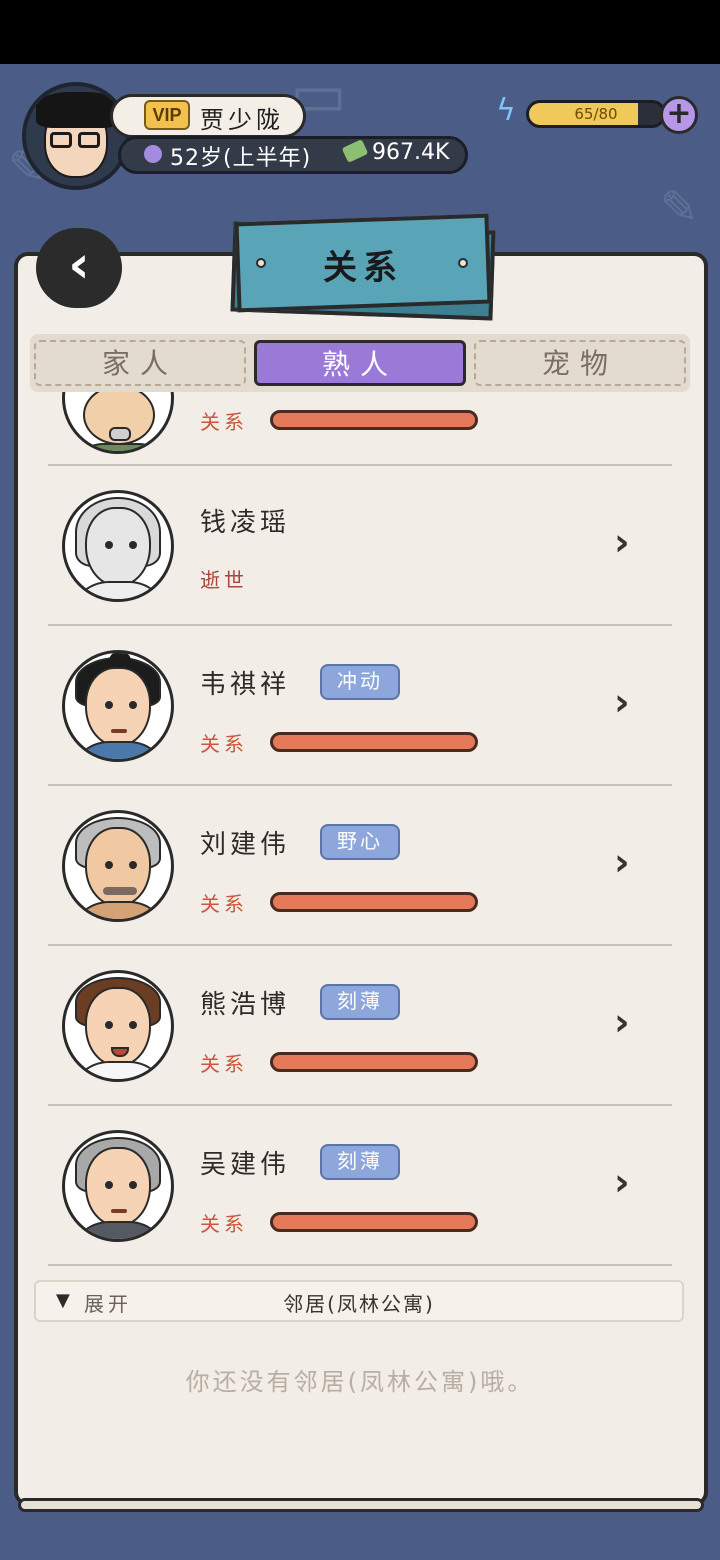 This screenshot has height=1560, width=720. I want to click on contact-name: 韦祺祥, so click(245, 685).